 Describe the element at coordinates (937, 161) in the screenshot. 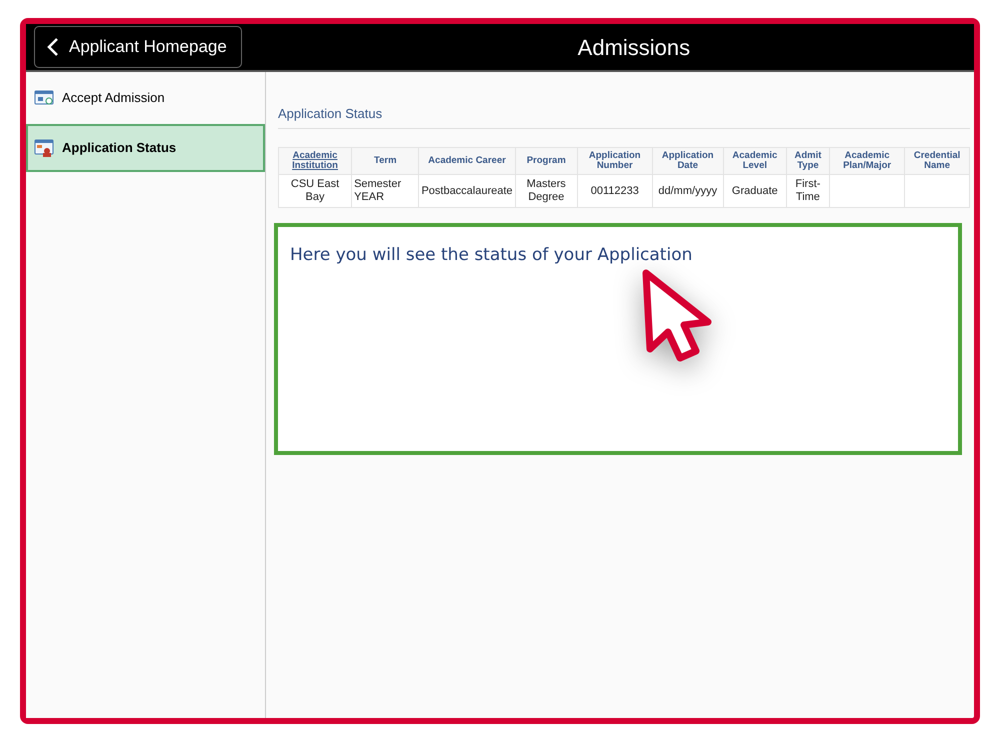

I see `column-header: Credential Name` at that location.